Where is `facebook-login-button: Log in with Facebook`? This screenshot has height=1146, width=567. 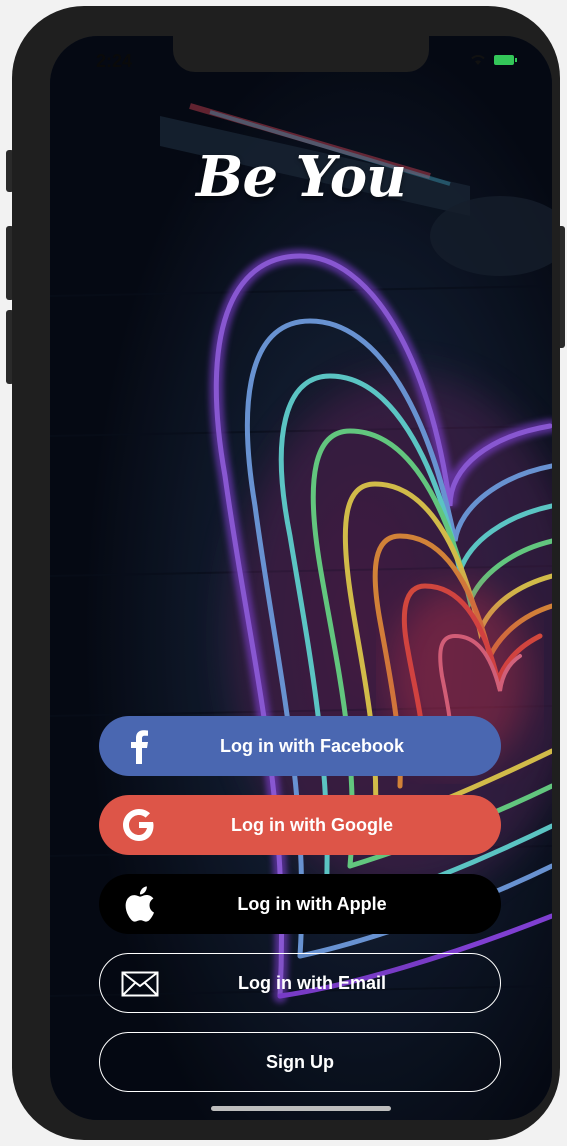 facebook-login-button: Log in with Facebook is located at coordinates (300, 746).